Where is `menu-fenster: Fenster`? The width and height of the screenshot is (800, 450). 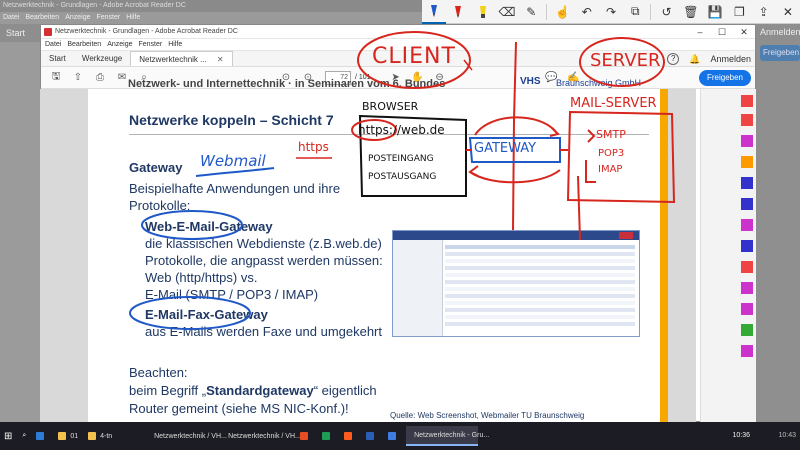 menu-fenster: Fenster is located at coordinates (151, 44).